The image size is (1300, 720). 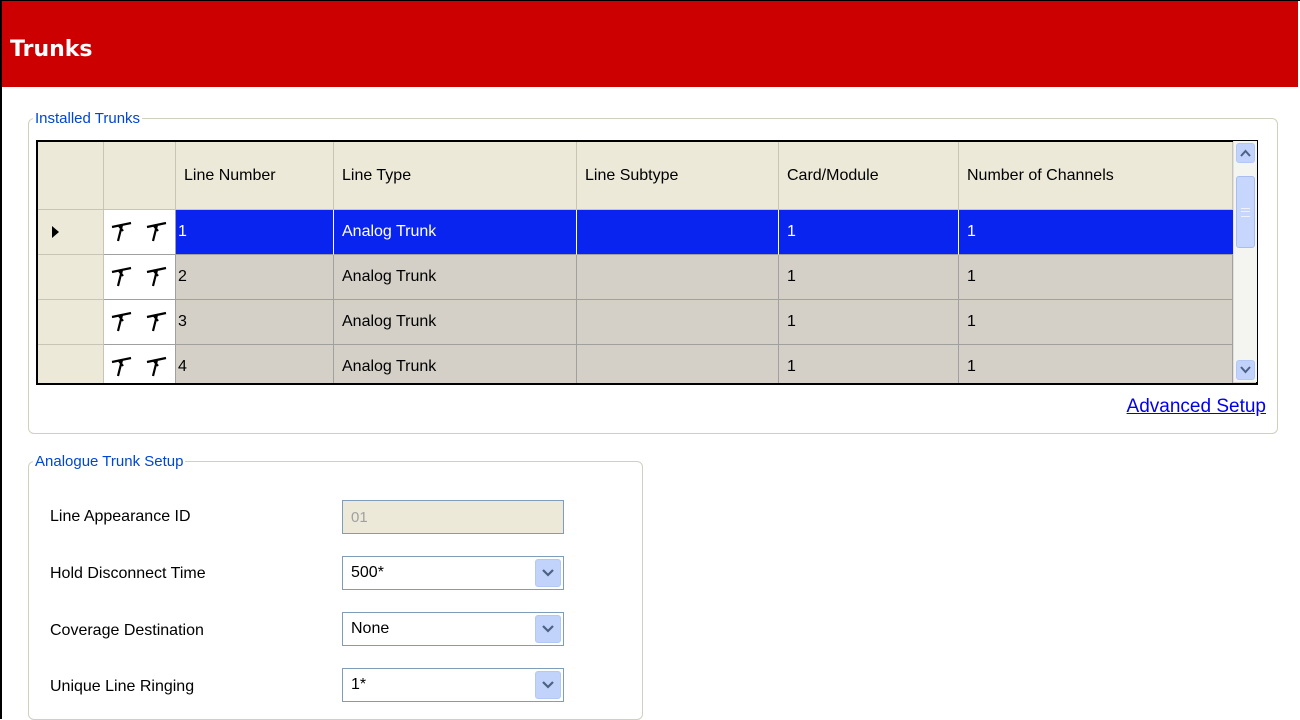 What do you see at coordinates (255, 364) in the screenshot?
I see `cell-line-number: 4` at bounding box center [255, 364].